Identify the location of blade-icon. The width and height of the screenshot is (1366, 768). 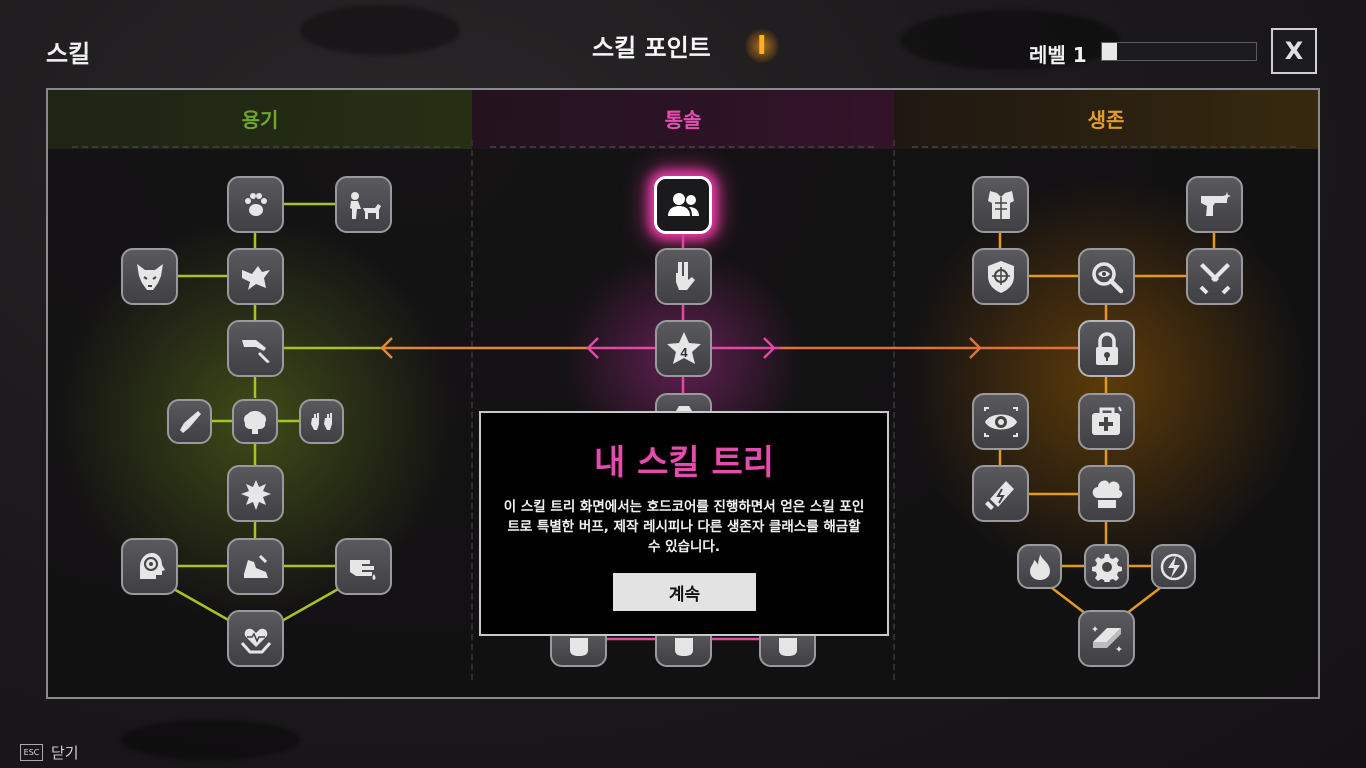
(190, 421).